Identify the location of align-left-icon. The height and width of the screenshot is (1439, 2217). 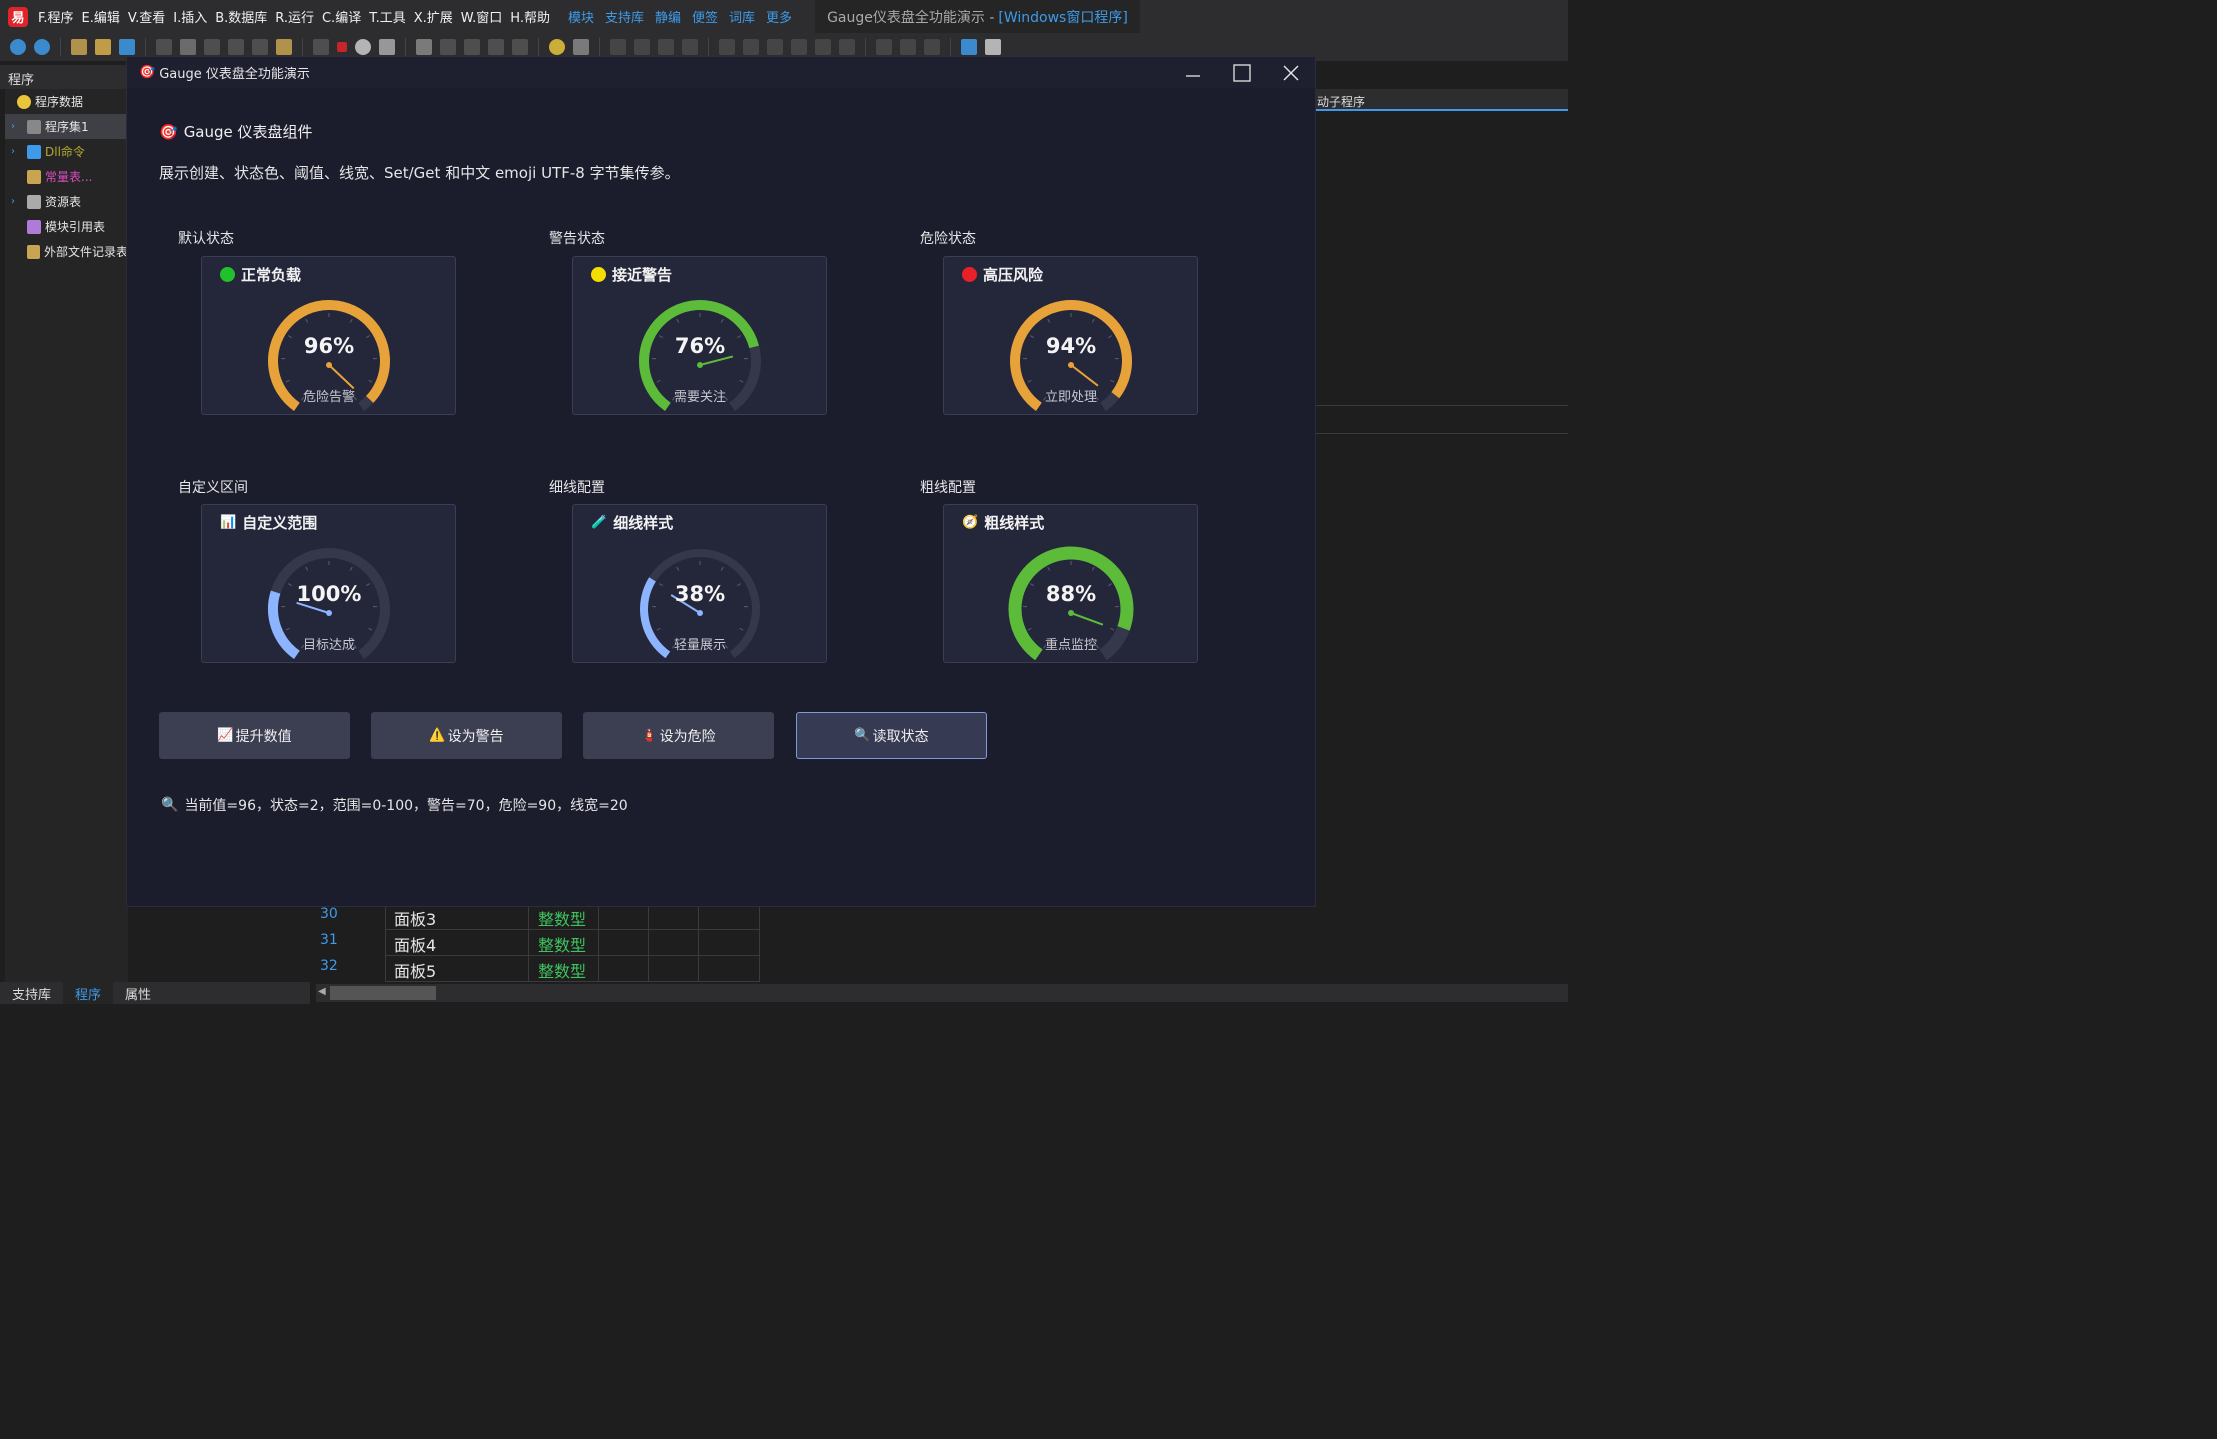
(618, 47).